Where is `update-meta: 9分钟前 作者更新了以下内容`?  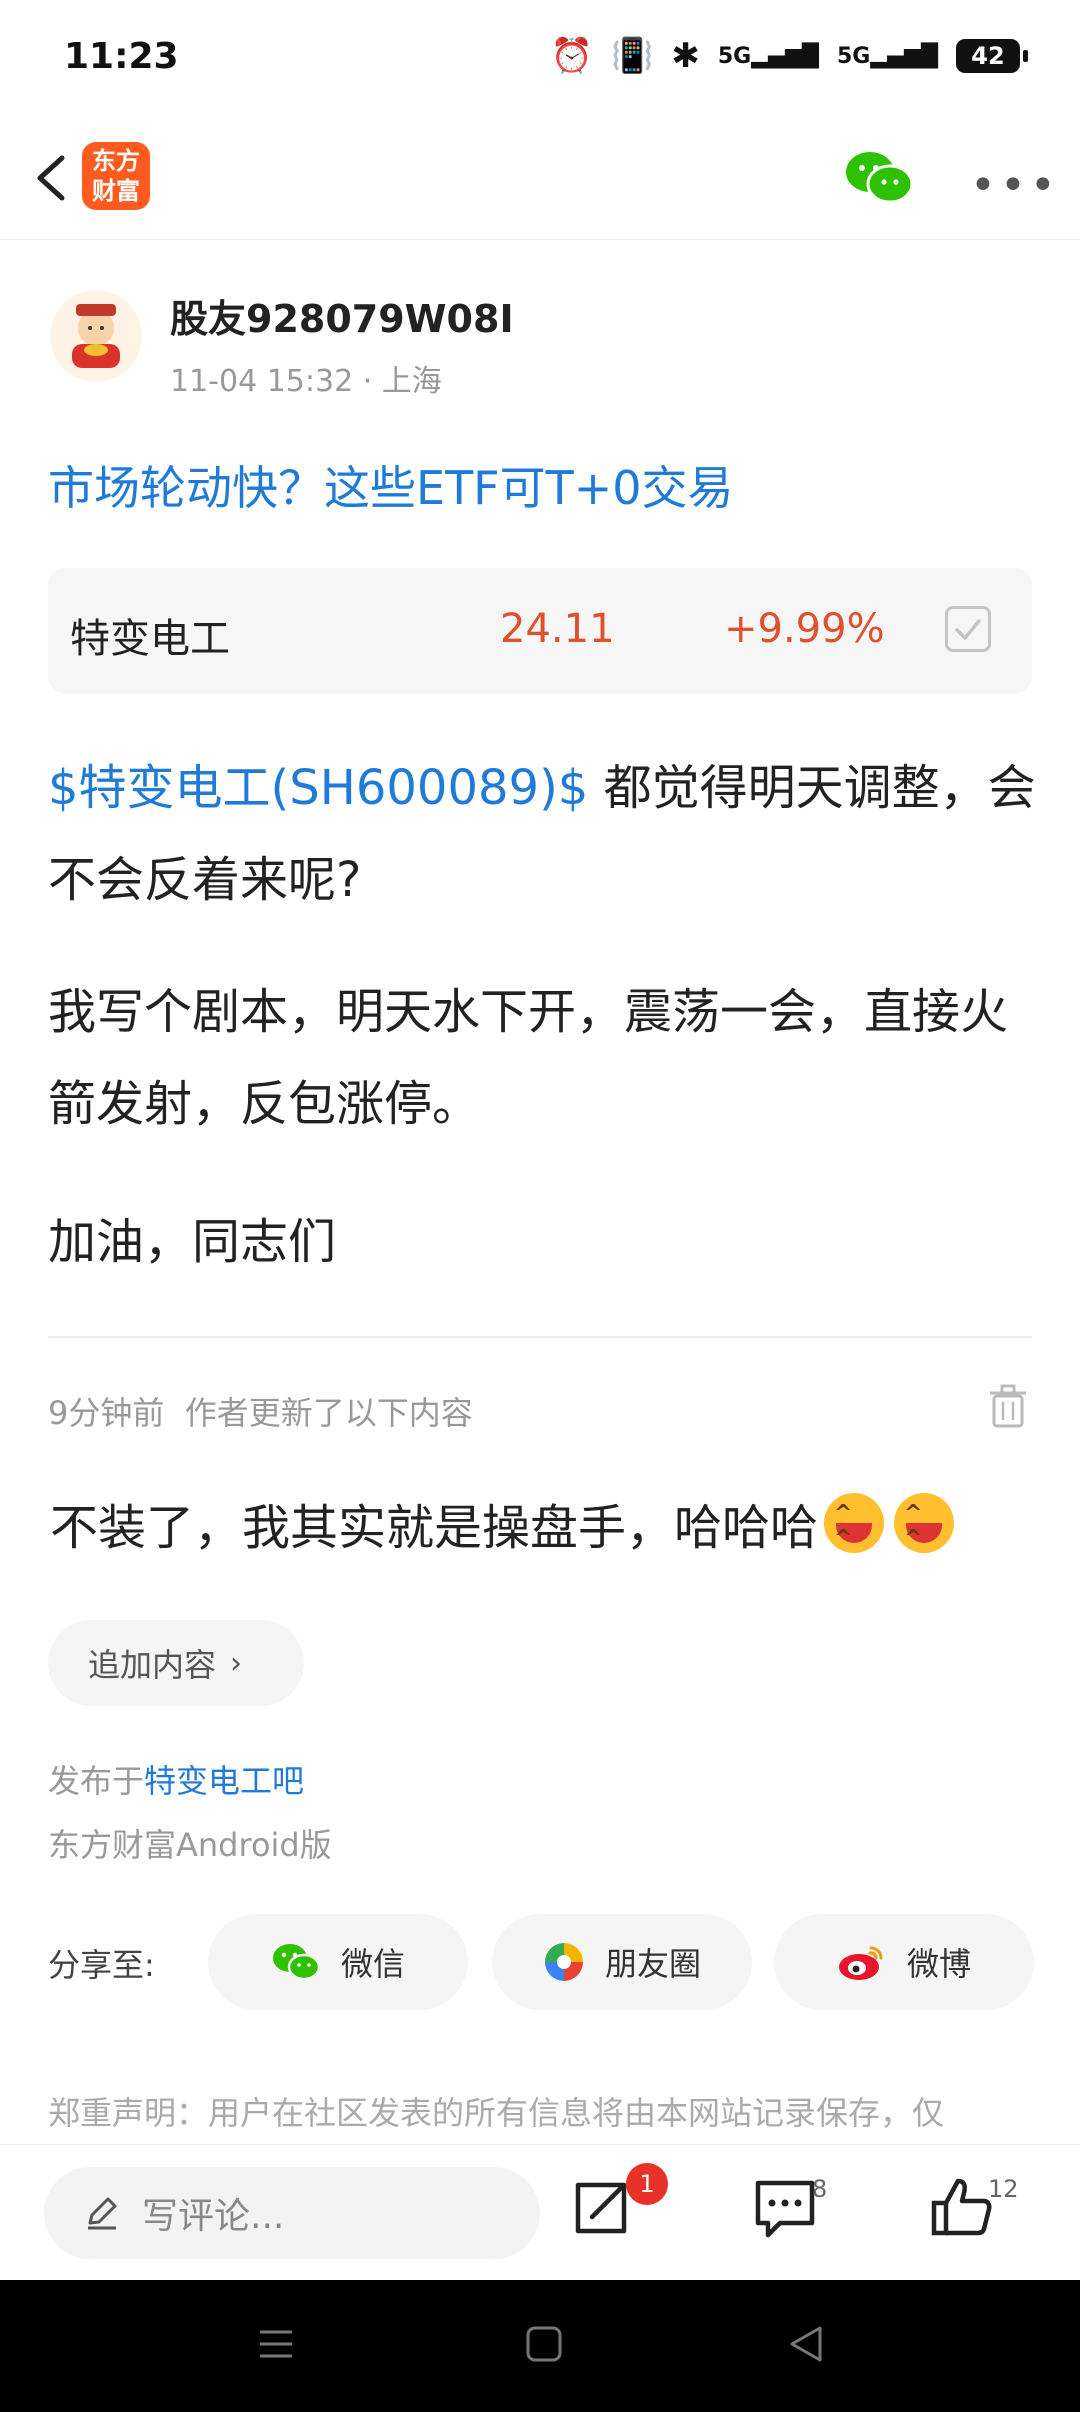 update-meta: 9分钟前 作者更新了以下内容 is located at coordinates (260, 1411).